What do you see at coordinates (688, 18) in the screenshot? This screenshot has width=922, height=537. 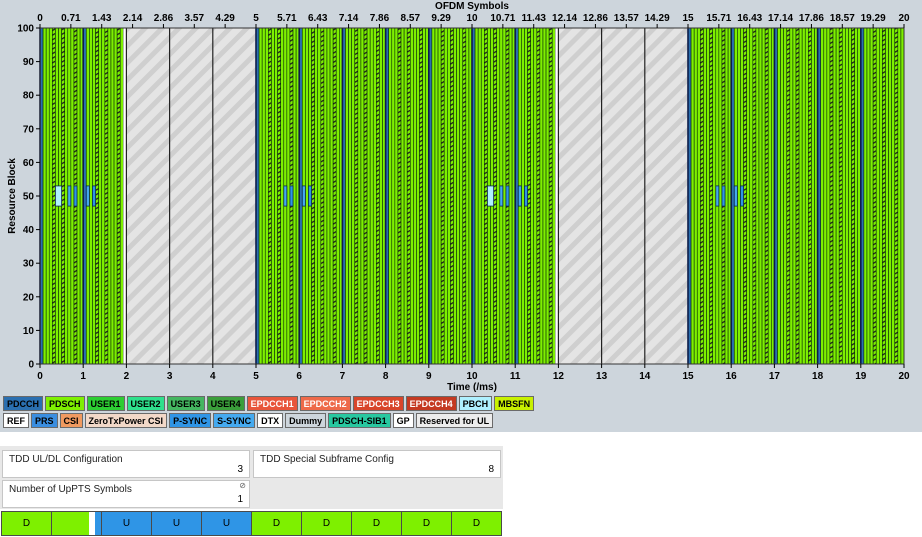 I see `top-tick-label: 15` at bounding box center [688, 18].